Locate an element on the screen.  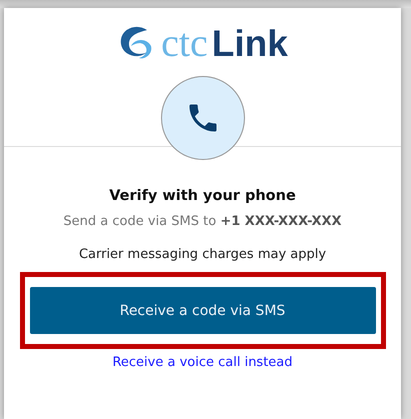
receive-sms-button: Receive a code via SMS is located at coordinates (203, 310).